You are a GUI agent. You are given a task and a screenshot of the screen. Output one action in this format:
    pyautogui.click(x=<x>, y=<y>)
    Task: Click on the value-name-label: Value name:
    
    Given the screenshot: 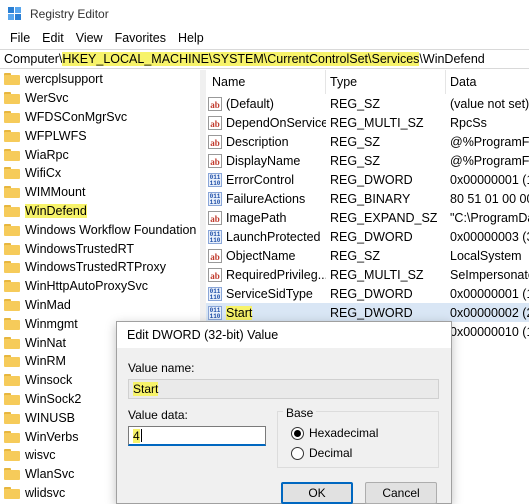 What is the action you would take?
    pyautogui.click(x=161, y=368)
    